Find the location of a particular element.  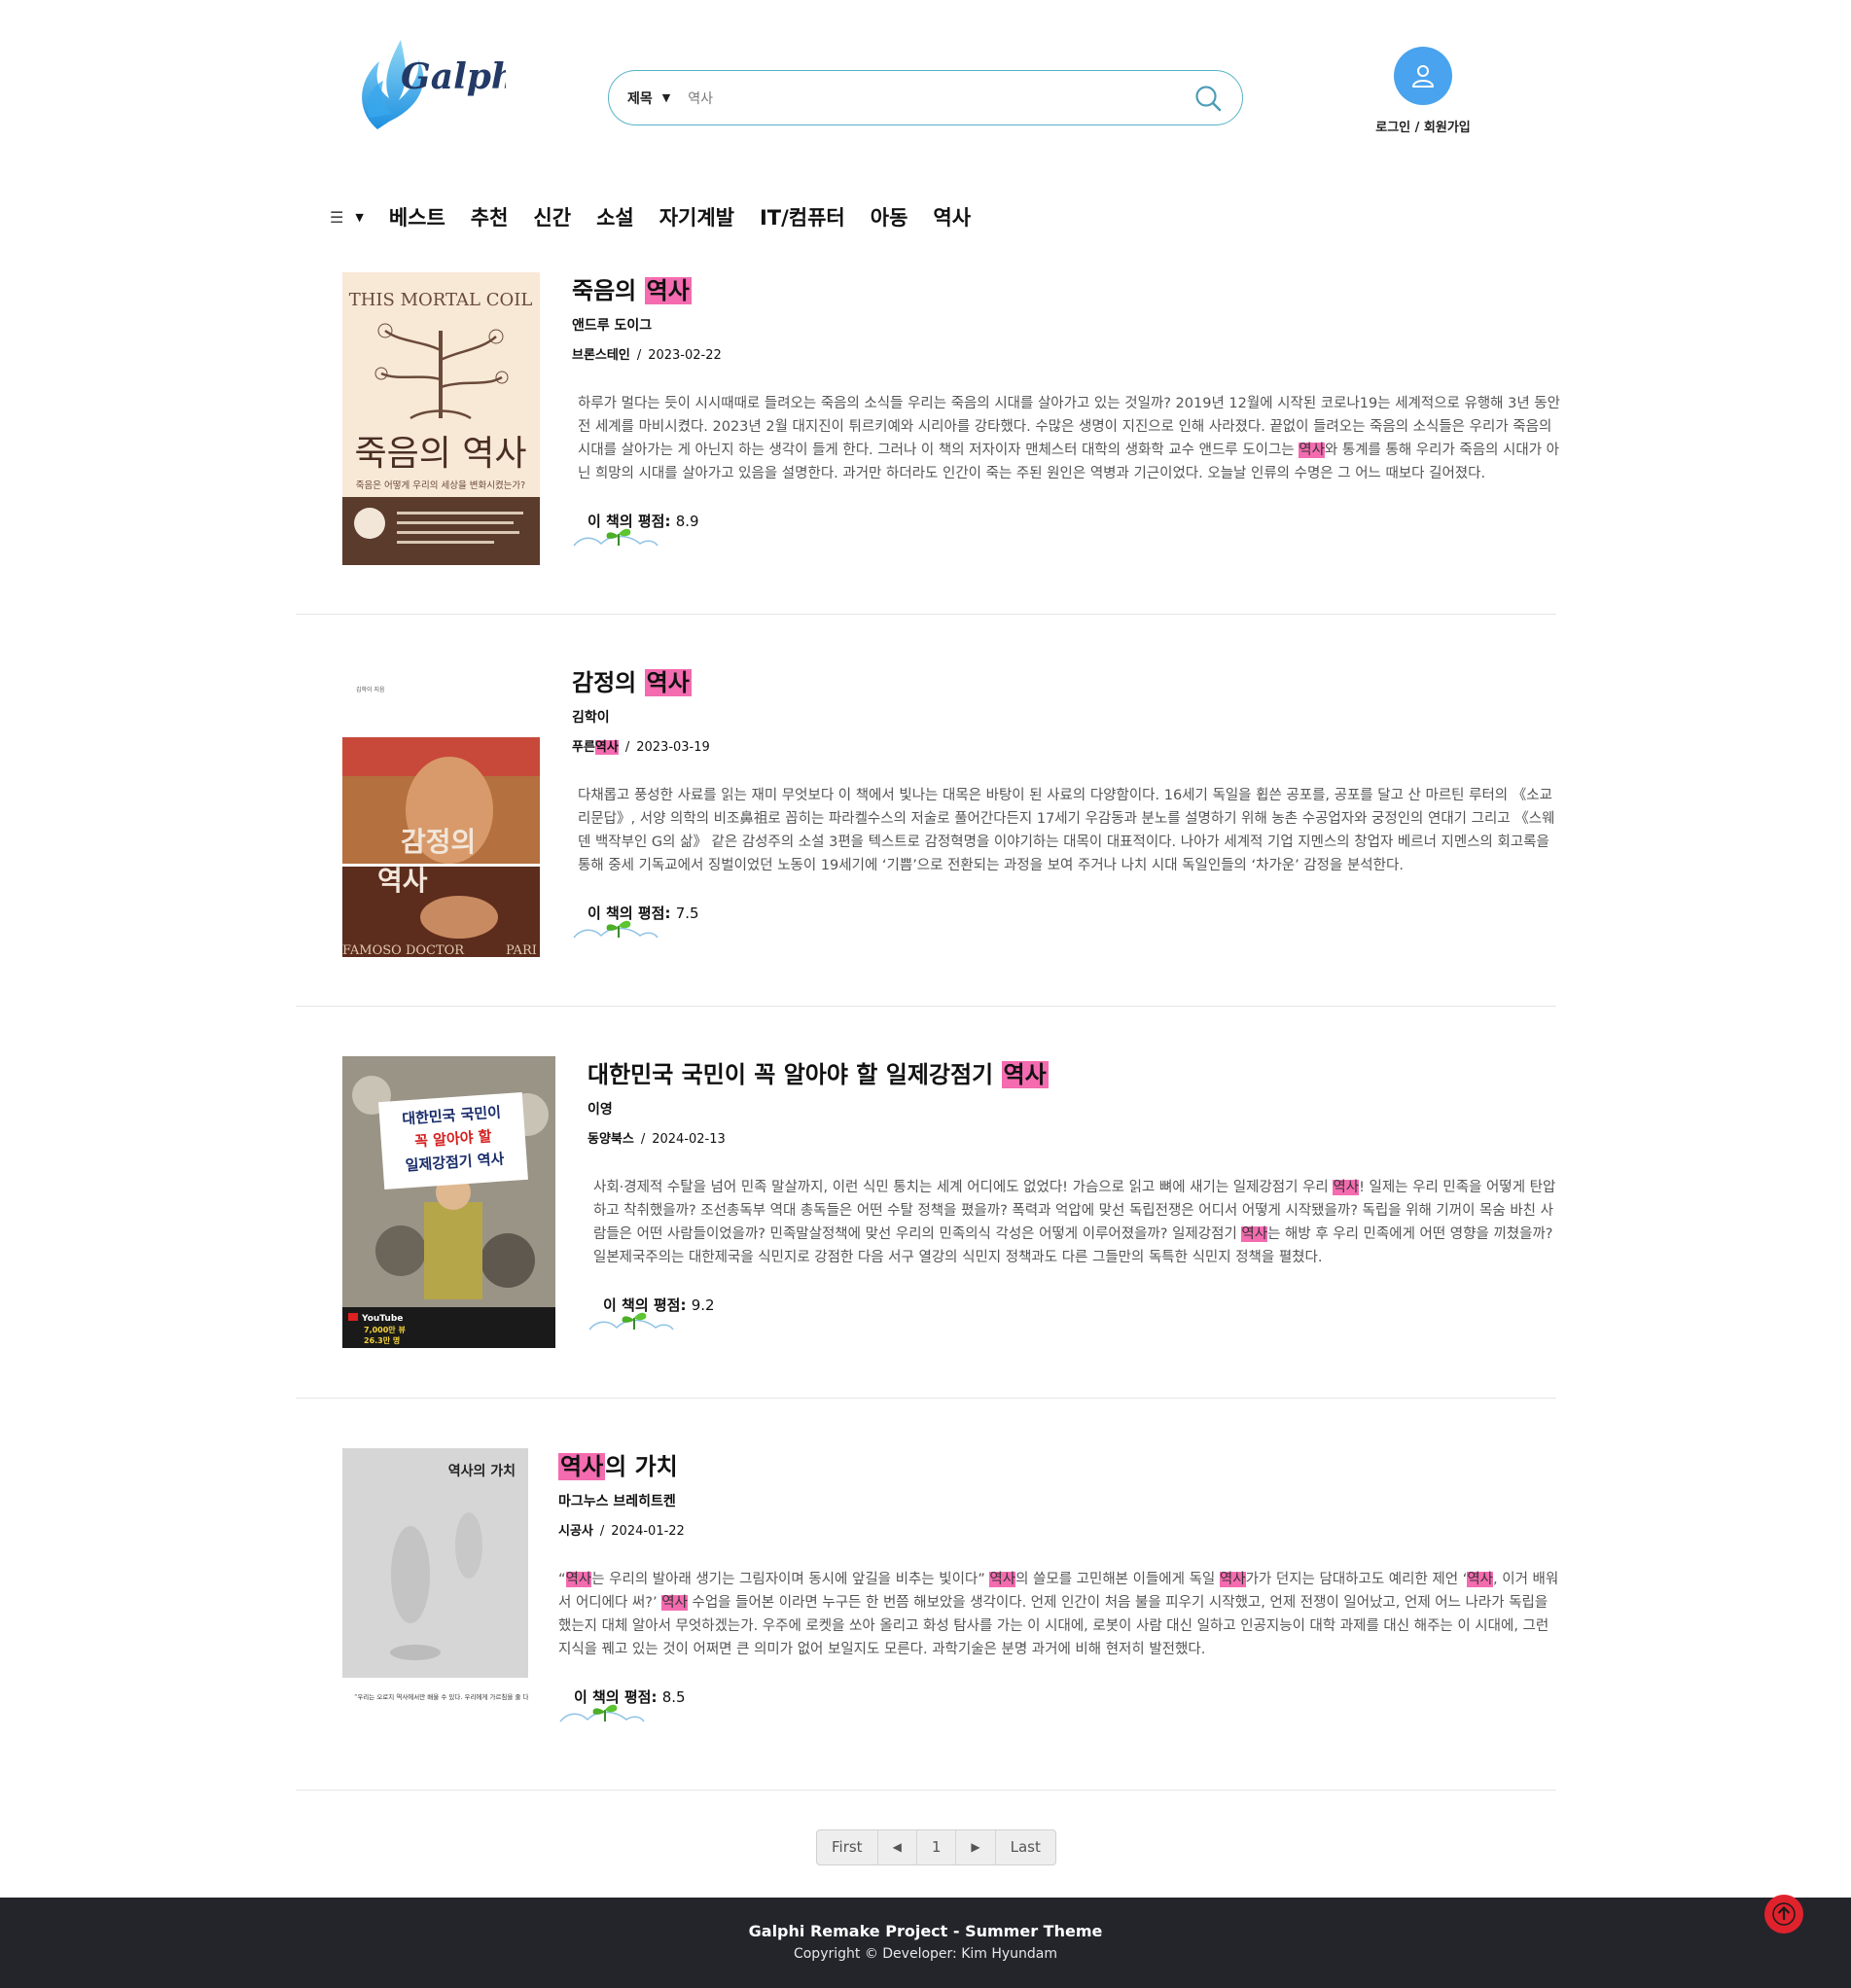

description-text: 는 우리의 발아래 생기는 그림자이며 동시에 앞길을 비추는 빛이다” is located at coordinates (790, 1579).